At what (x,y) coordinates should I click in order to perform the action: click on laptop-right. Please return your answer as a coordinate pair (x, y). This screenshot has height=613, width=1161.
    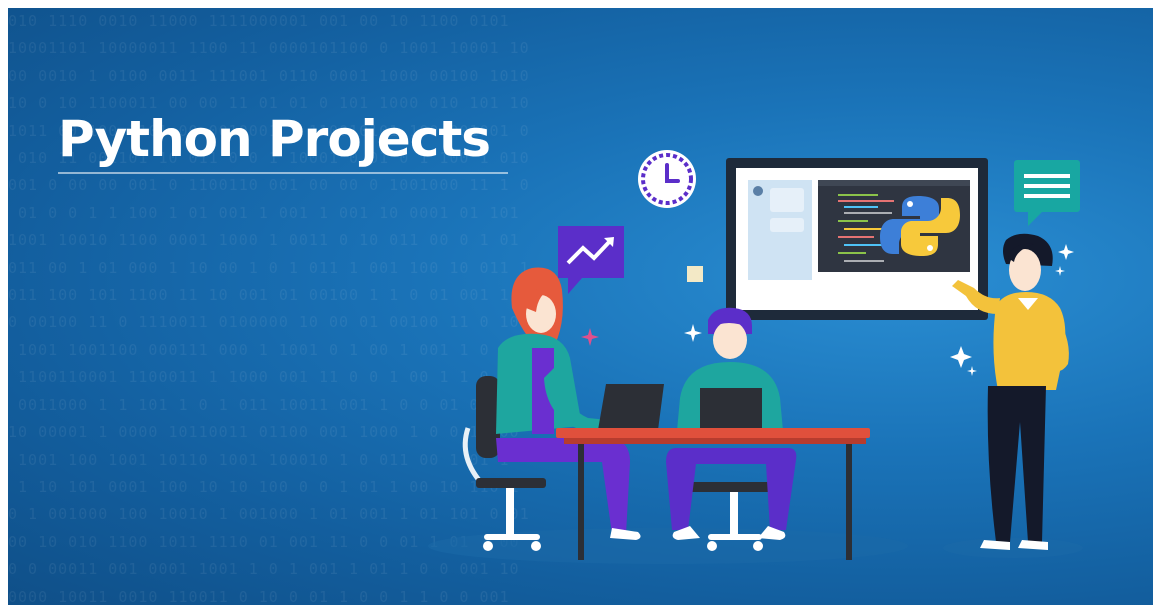
    Looking at the image, I should click on (731, 410).